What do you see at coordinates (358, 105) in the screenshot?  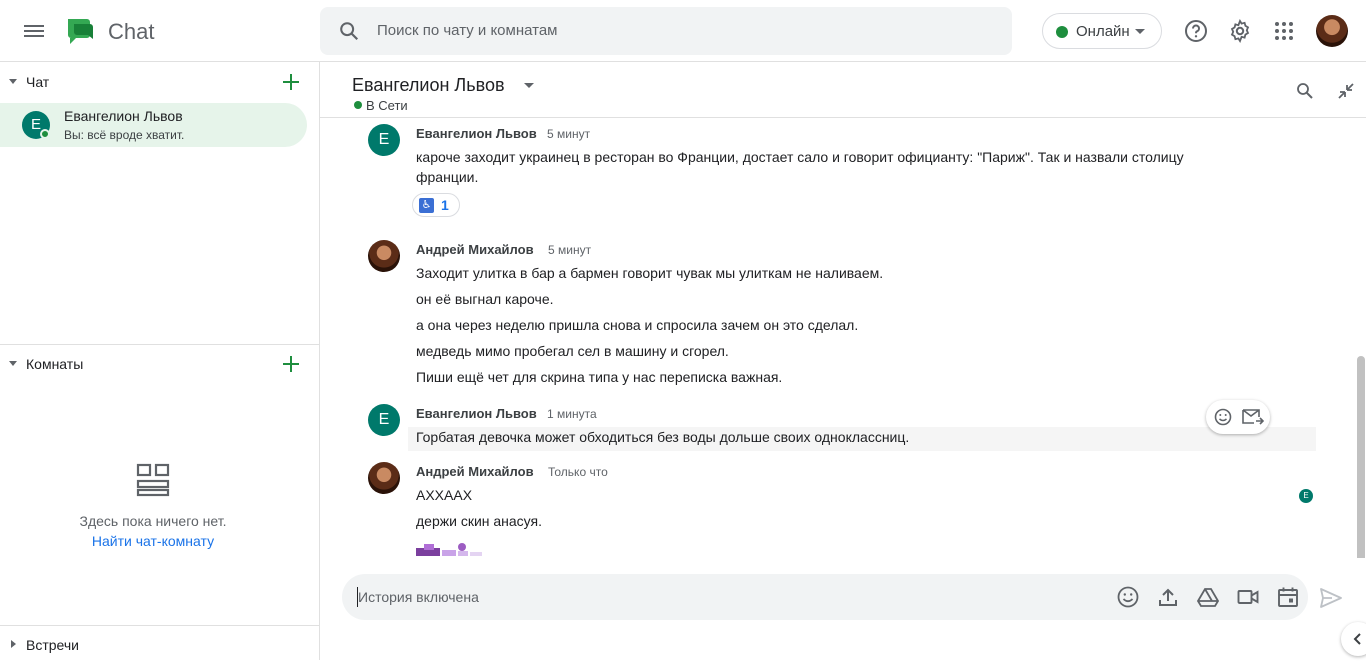 I see `online-dot-icon` at bounding box center [358, 105].